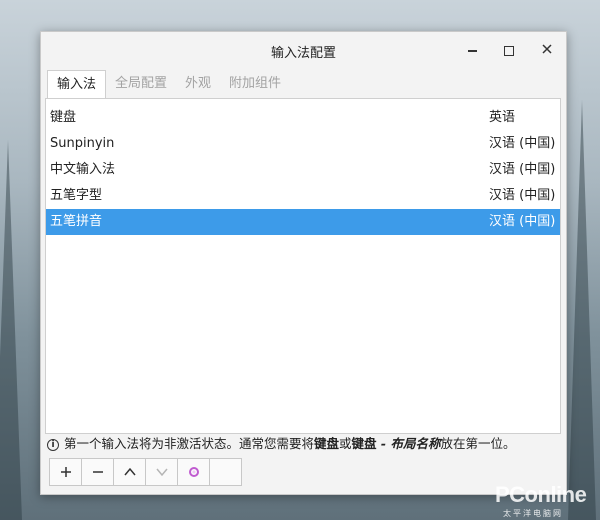 This screenshot has width=600, height=520. Describe the element at coordinates (327, 443) in the screenshot. I see `info-bold-keyboard: 键盘` at that location.